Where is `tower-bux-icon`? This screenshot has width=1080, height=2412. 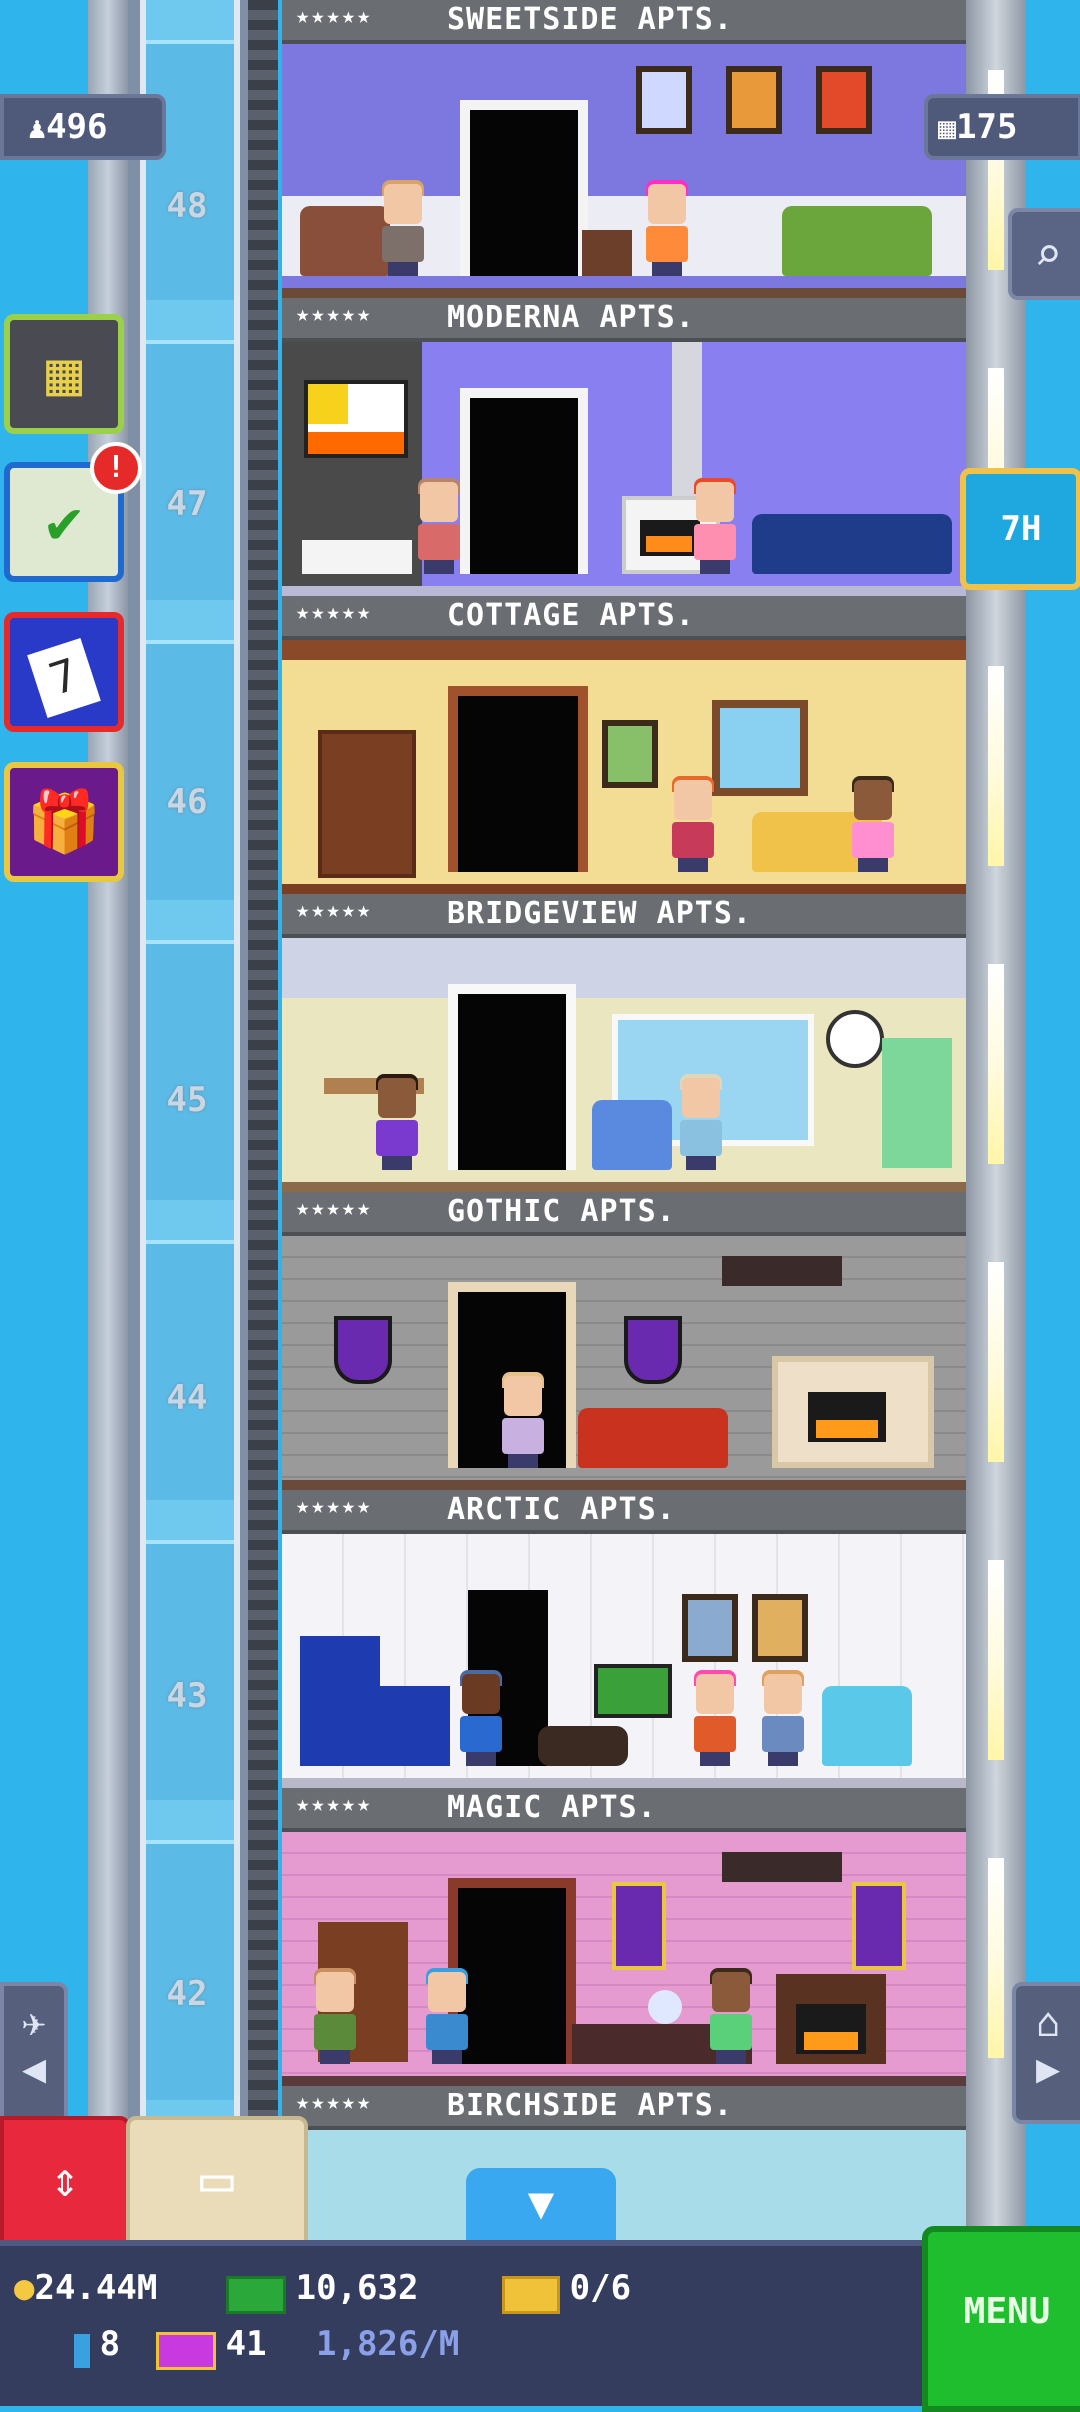 tower-bux-icon is located at coordinates (186, 2350).